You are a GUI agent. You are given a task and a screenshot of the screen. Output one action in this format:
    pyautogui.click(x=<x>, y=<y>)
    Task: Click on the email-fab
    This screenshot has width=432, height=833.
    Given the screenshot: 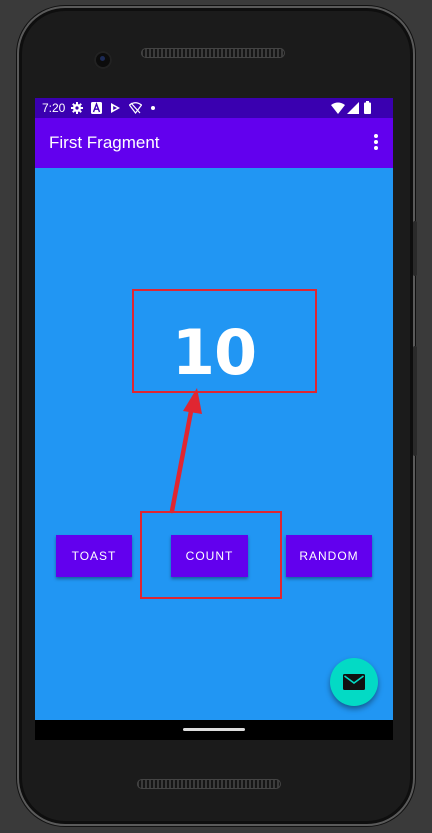 What is the action you would take?
    pyautogui.click(x=354, y=682)
    